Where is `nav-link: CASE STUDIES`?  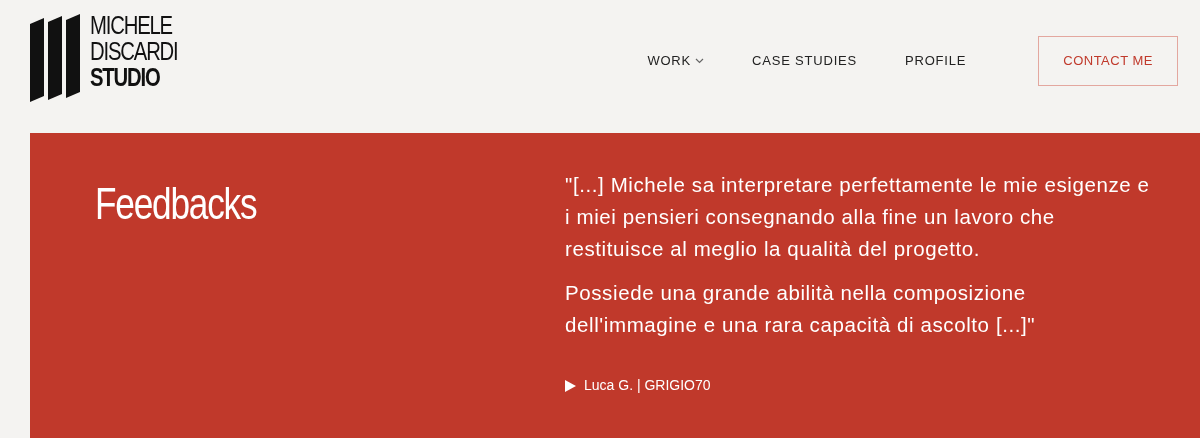
nav-link: CASE STUDIES is located at coordinates (804, 61).